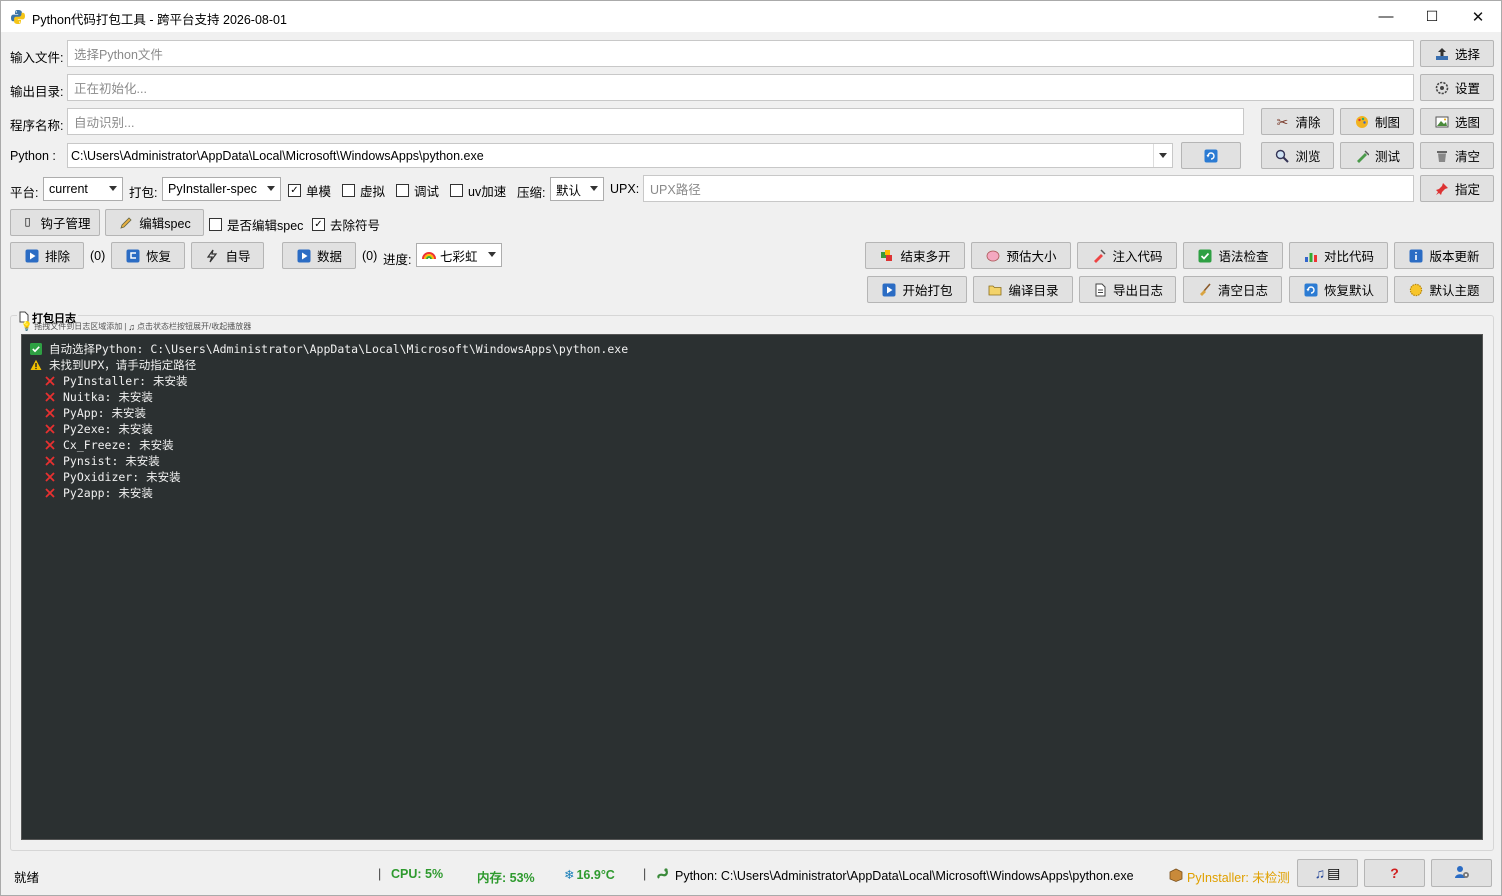  What do you see at coordinates (459, 255) in the screenshot?
I see `progress-style-select: 七彩虹` at bounding box center [459, 255].